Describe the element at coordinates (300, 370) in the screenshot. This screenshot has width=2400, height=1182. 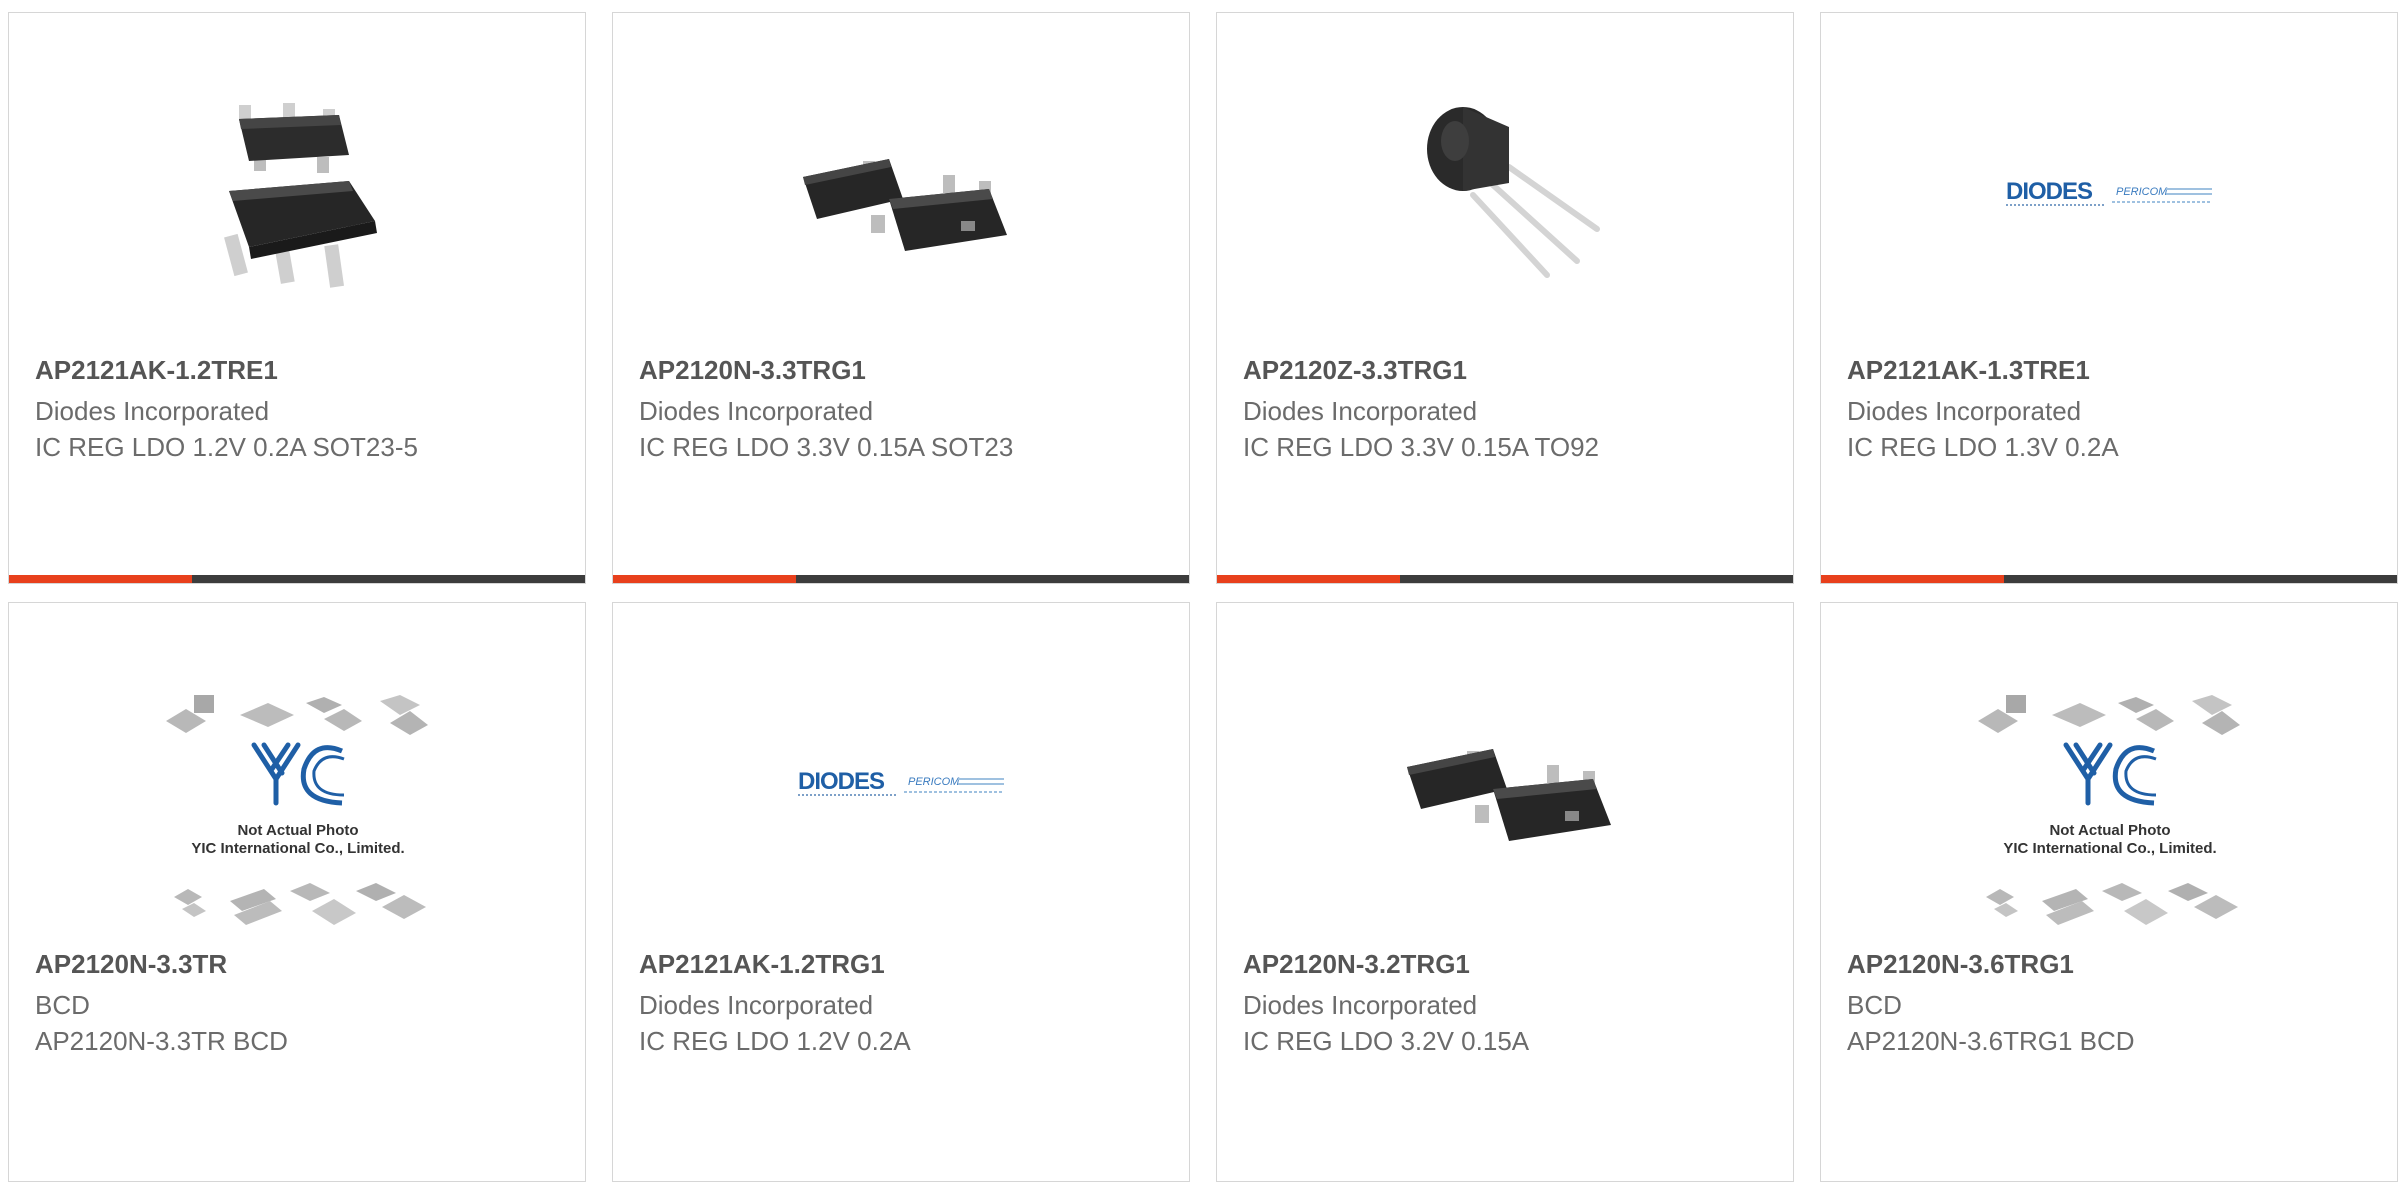
I see `part-number: AP2121AK-1.2TRE1` at that location.